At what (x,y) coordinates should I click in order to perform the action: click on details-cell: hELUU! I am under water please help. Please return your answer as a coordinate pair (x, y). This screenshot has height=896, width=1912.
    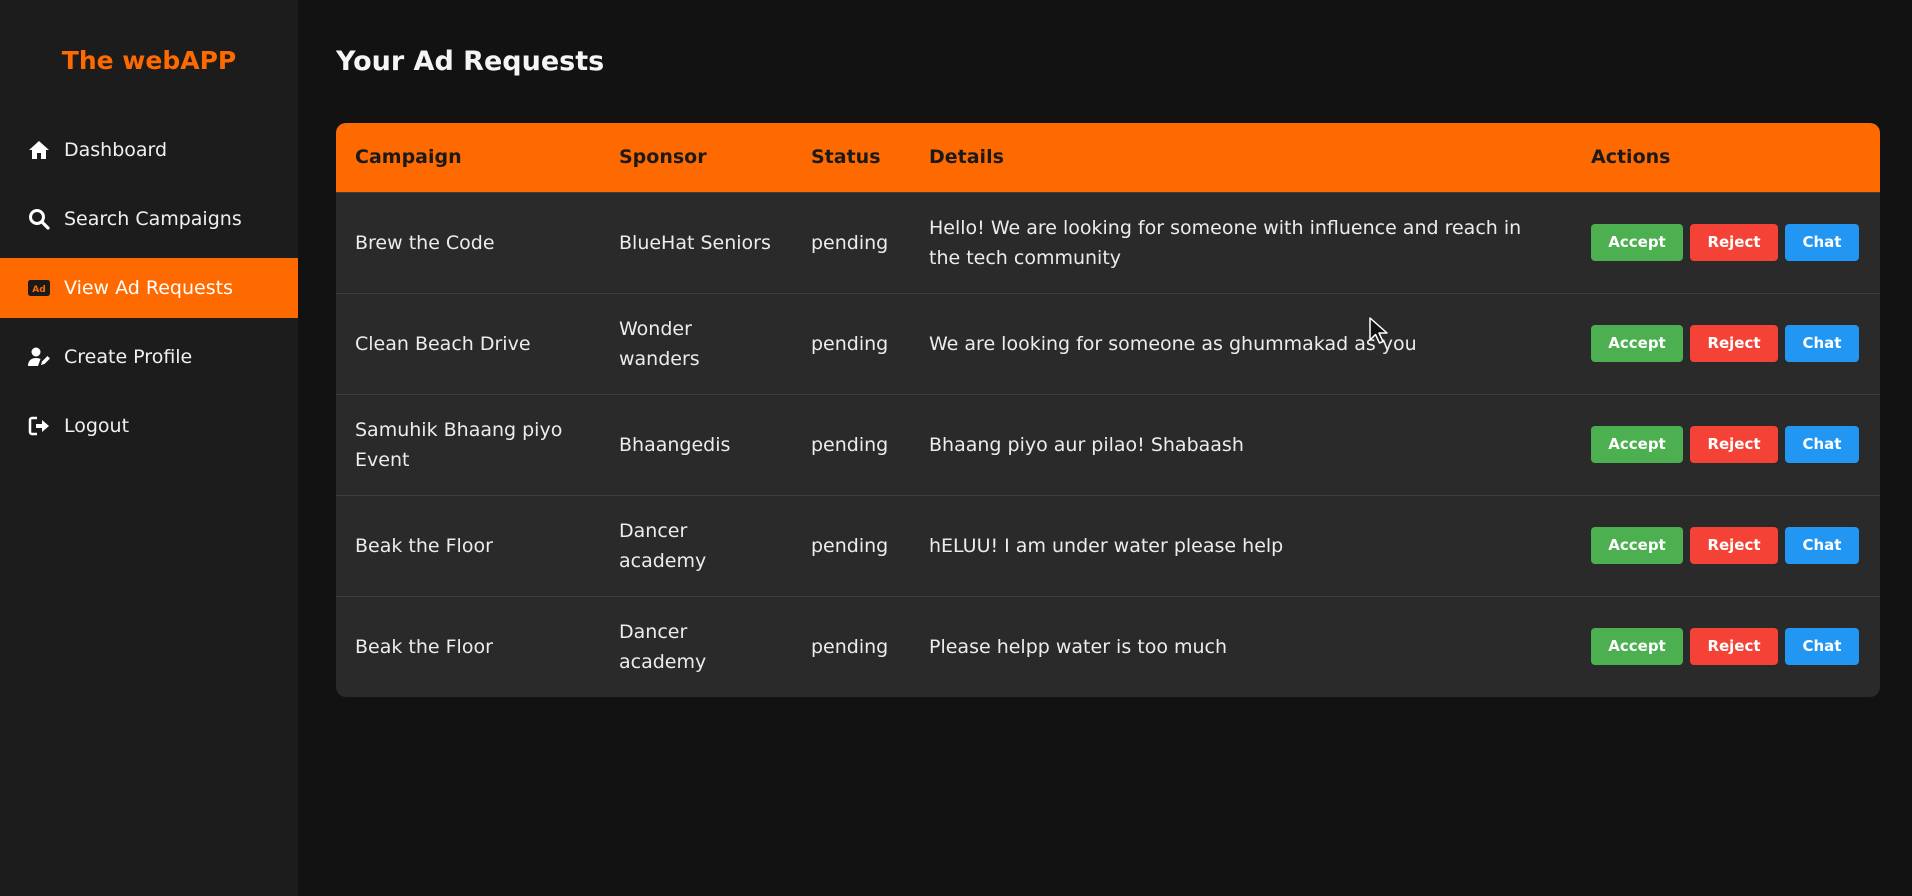
    Looking at the image, I should click on (1106, 545).